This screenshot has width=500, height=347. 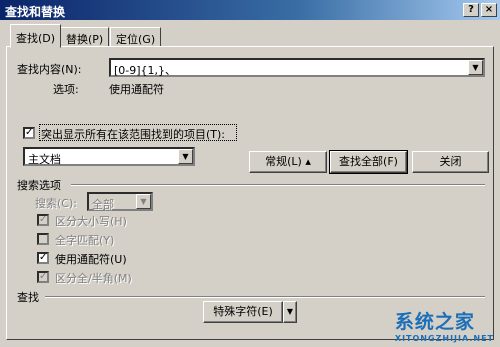 What do you see at coordinates (43, 239) in the screenshot?
I see `whole-word-checkbox` at bounding box center [43, 239].